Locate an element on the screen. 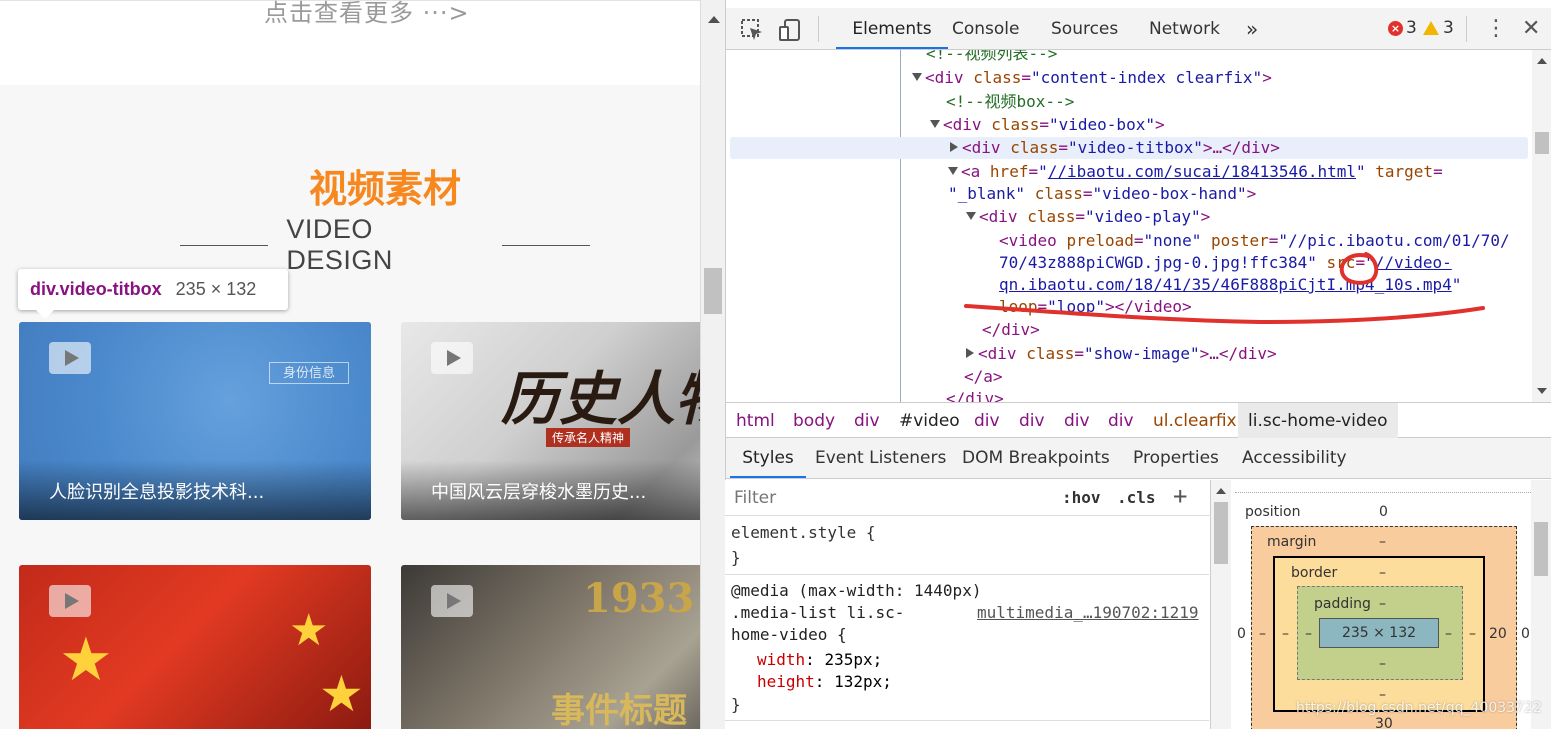 This screenshot has height=729, width=1551. tab-properties: Properties is located at coordinates (1176, 458).